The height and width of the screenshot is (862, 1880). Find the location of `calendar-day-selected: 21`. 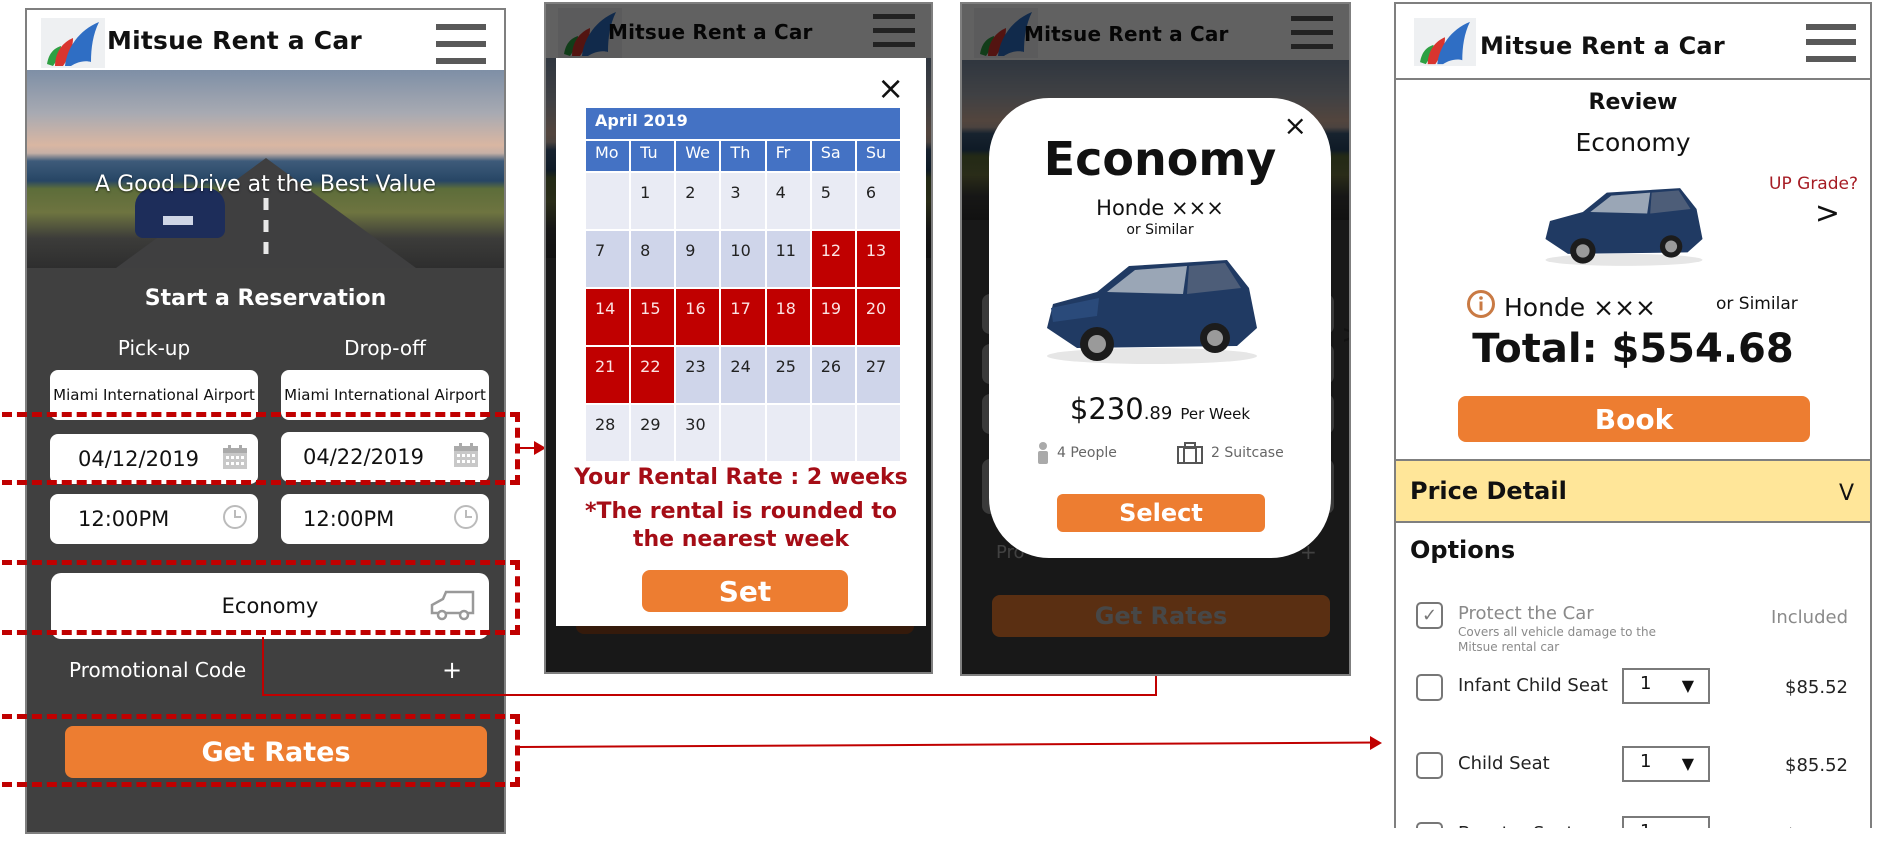

calendar-day-selected: 21 is located at coordinates (608, 375).